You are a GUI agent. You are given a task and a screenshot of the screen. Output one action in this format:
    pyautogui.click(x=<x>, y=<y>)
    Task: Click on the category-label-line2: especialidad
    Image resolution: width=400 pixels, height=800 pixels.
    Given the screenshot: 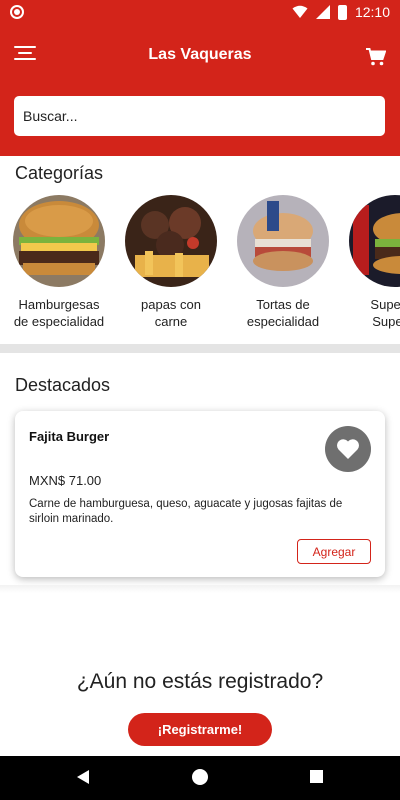 What is the action you would take?
    pyautogui.click(x=283, y=321)
    